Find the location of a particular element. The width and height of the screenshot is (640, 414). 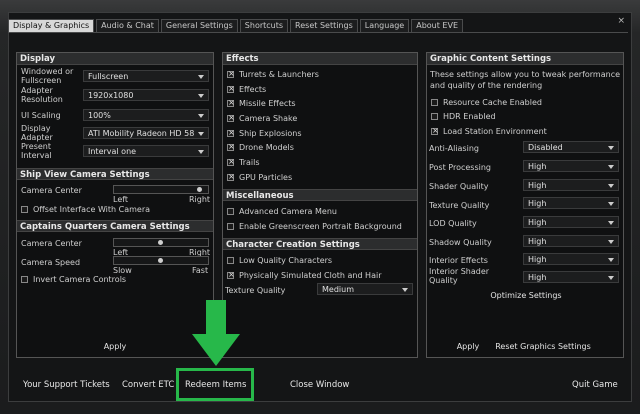

reset-graphics-button: Reset Graphics Settings is located at coordinates (543, 347).